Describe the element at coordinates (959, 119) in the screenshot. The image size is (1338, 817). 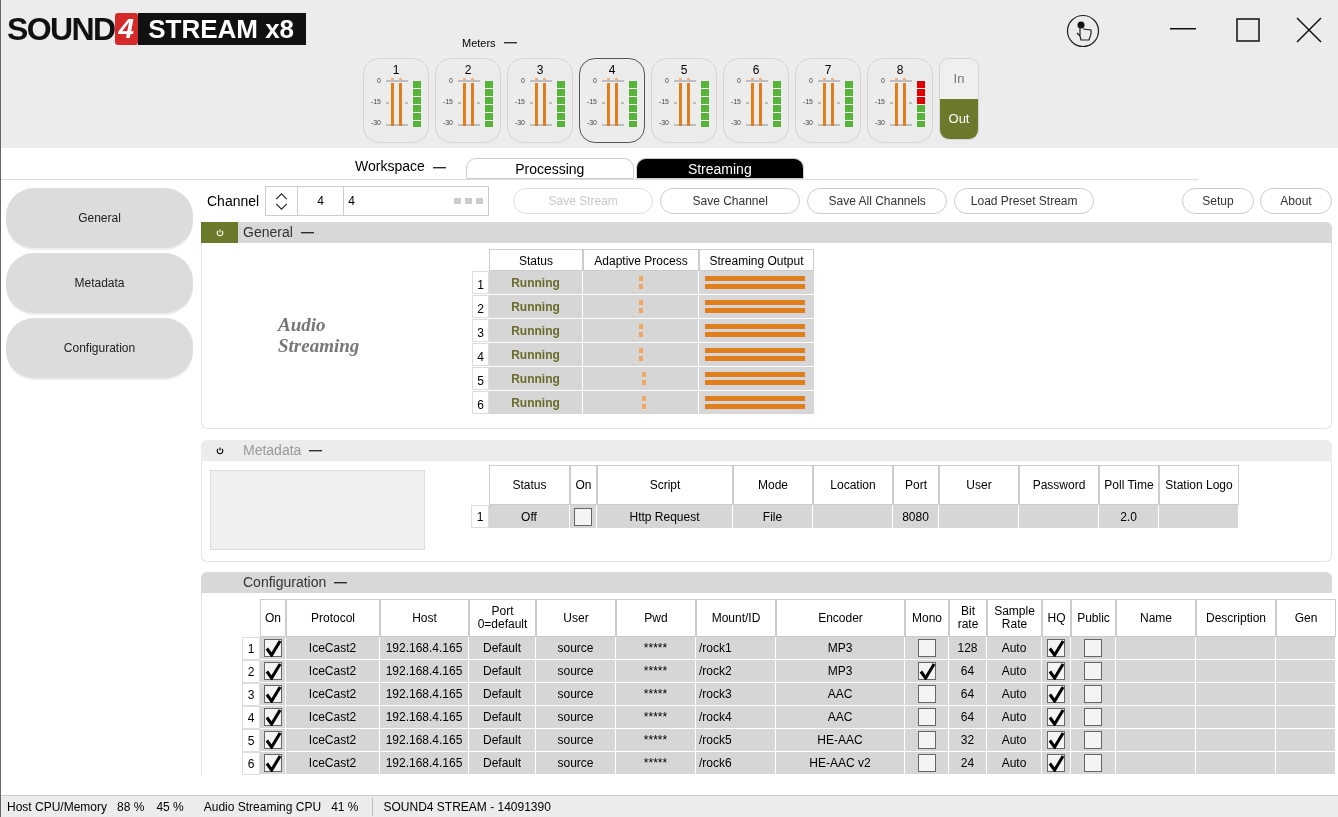
I see `io-toggle: Out` at that location.